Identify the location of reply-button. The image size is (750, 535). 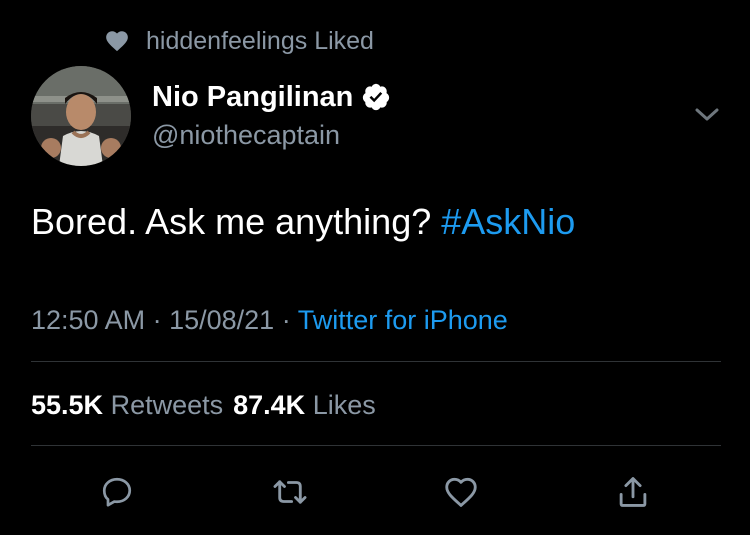
(117, 492).